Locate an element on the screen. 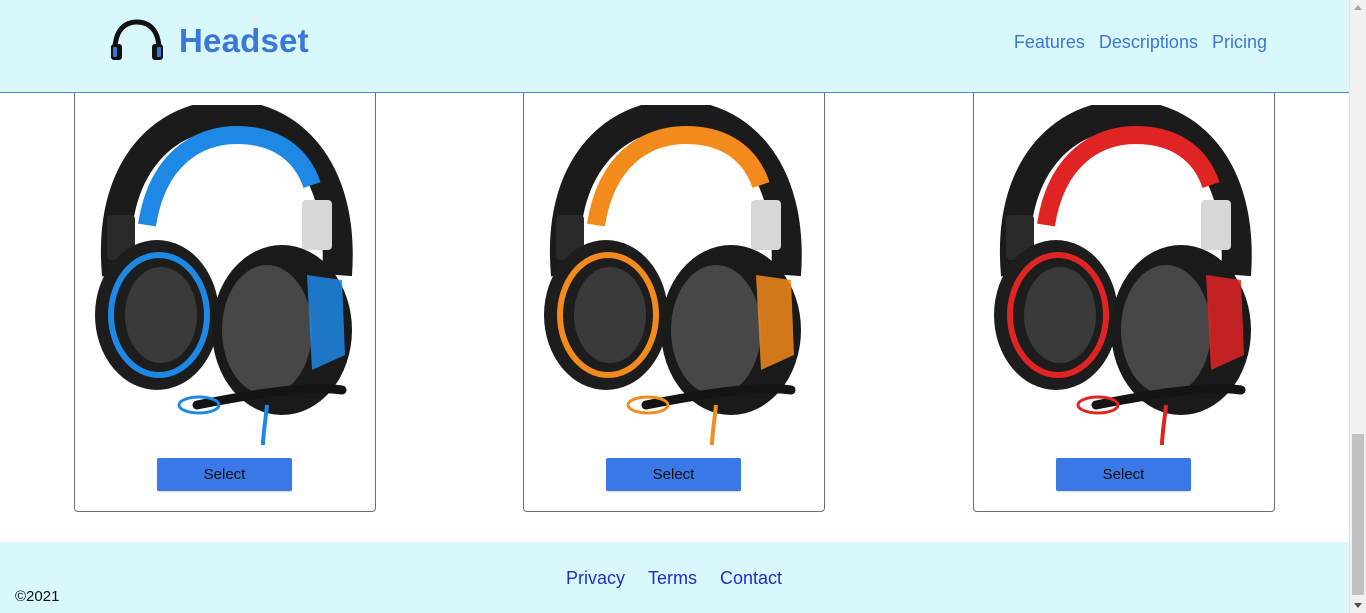  footer-links: Privacy Terms Contact is located at coordinates (674, 578).